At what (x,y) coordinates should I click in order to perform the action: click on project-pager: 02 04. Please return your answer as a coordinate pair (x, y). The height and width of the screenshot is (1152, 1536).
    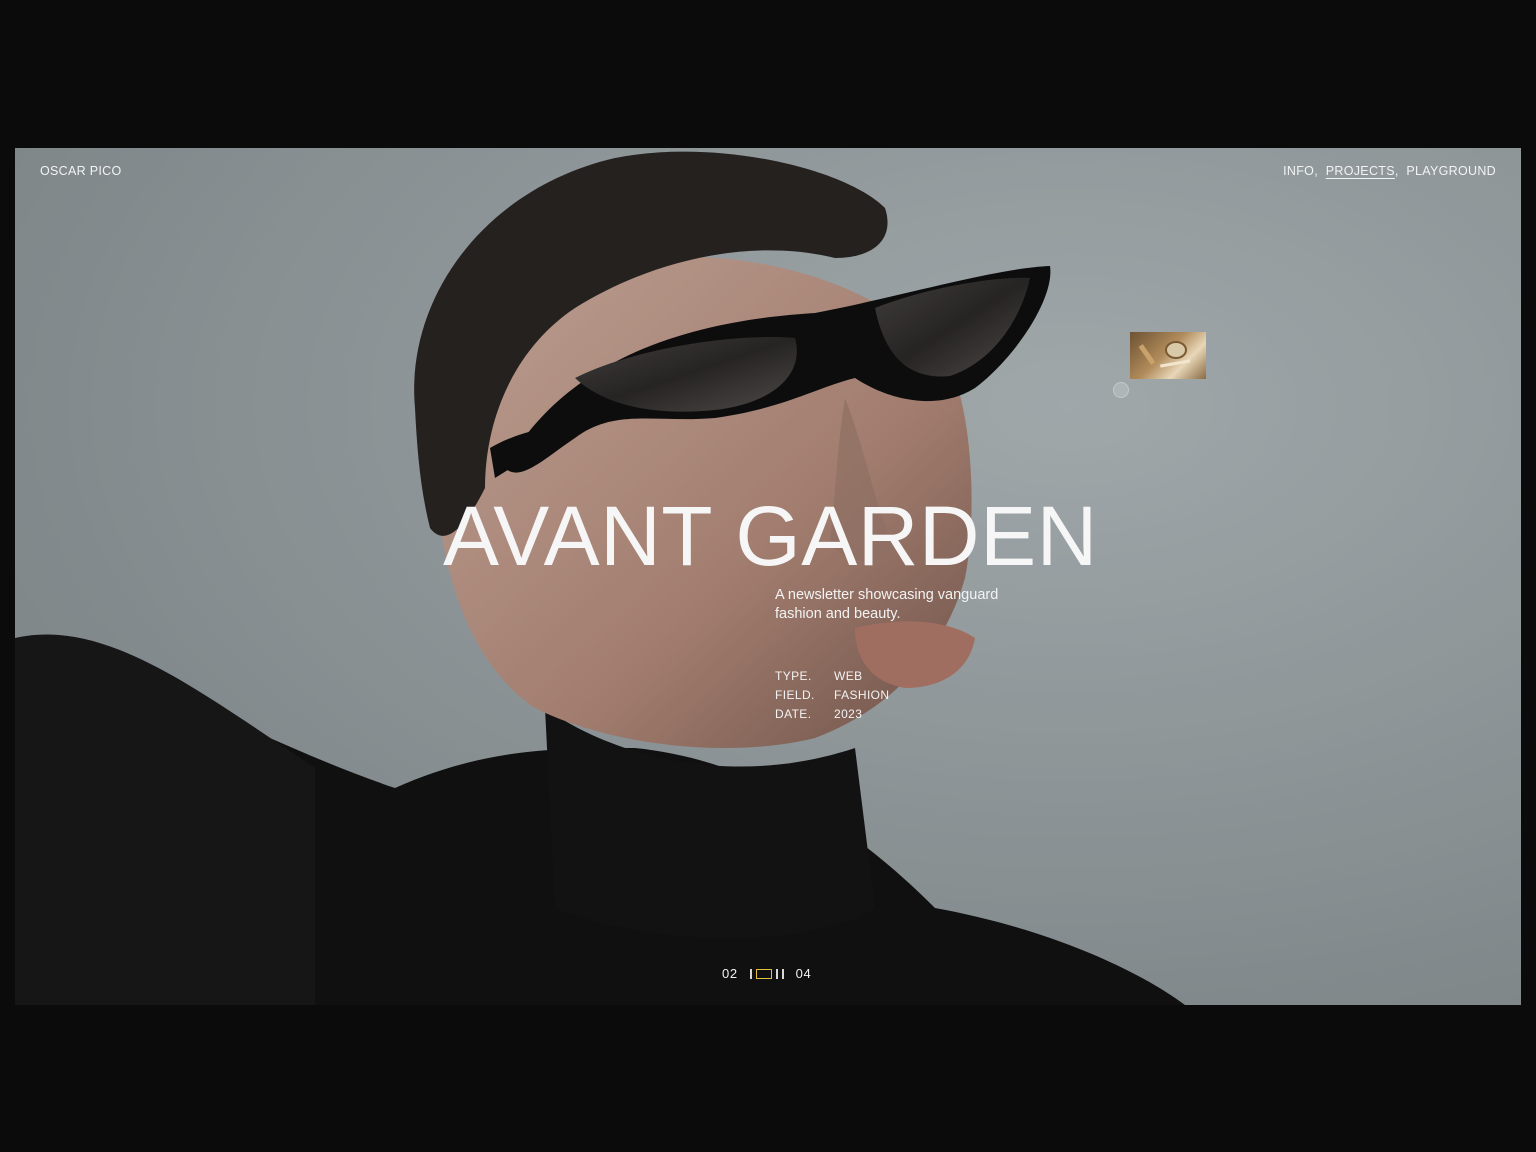
    Looking at the image, I should click on (766, 973).